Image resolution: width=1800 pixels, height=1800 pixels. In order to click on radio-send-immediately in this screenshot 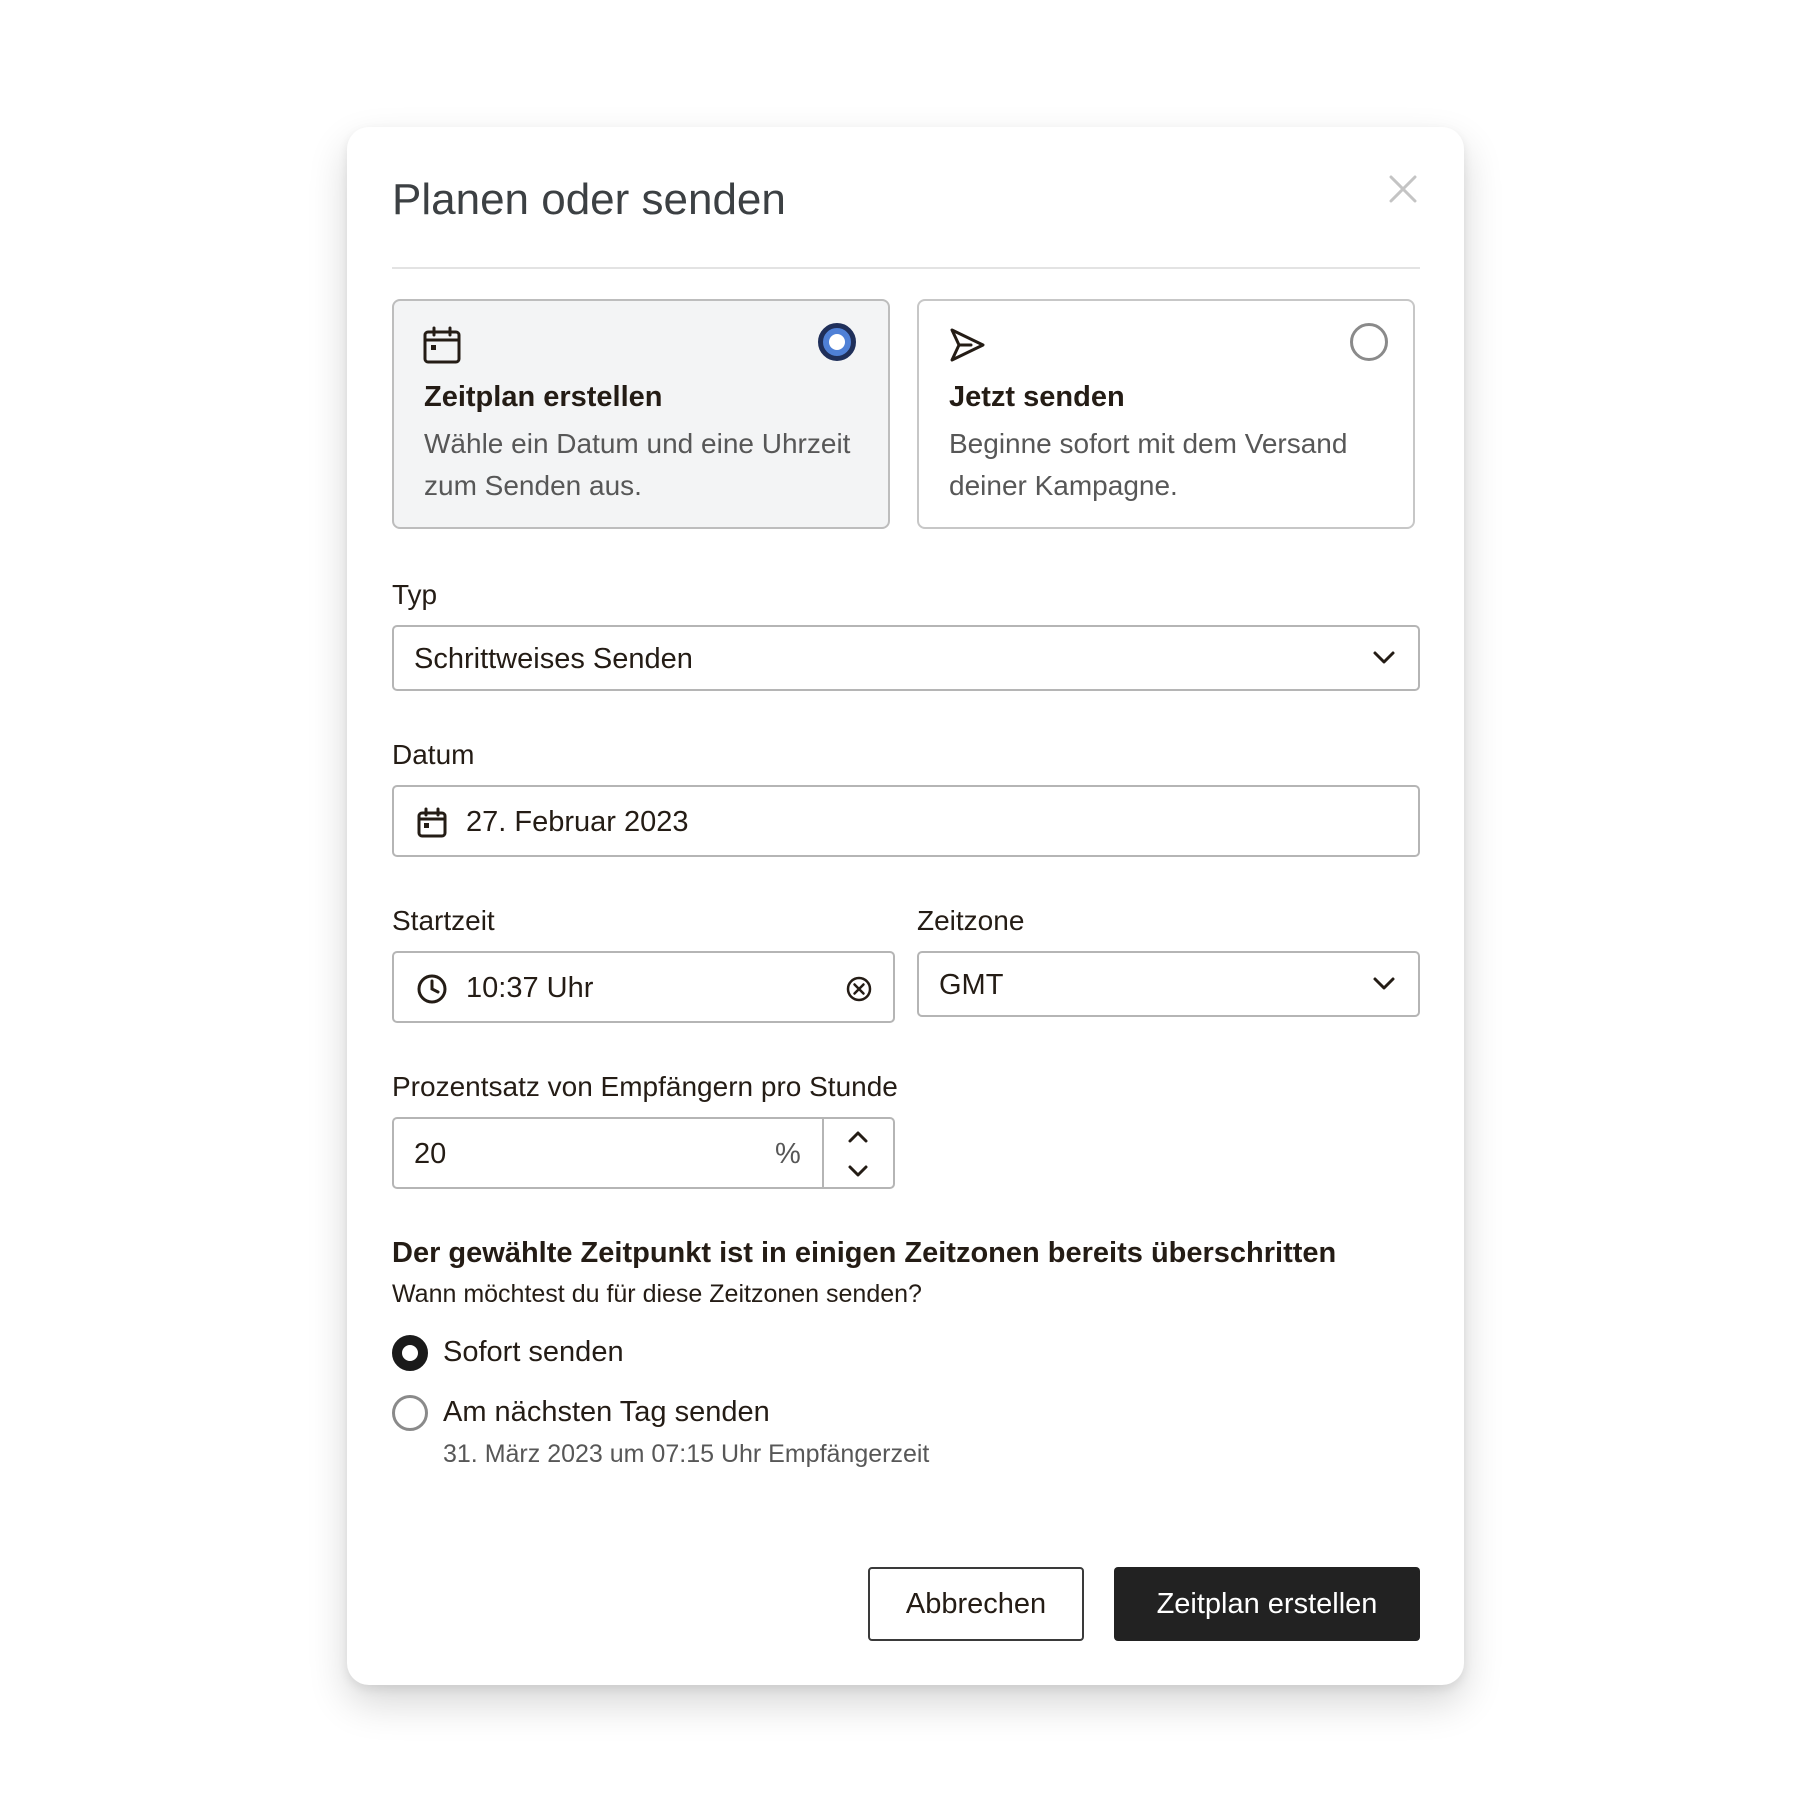, I will do `click(410, 1353)`.